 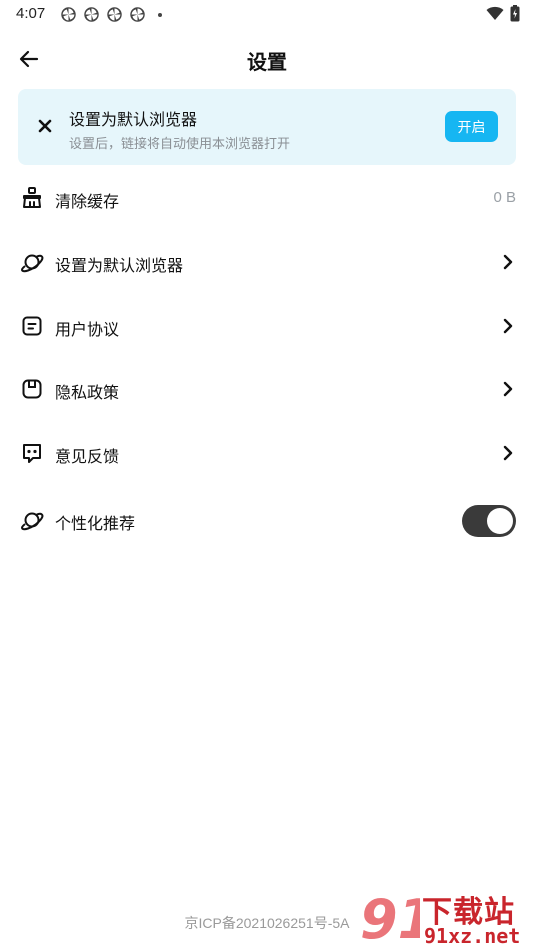 What do you see at coordinates (515, 13) in the screenshot?
I see `battery-icon` at bounding box center [515, 13].